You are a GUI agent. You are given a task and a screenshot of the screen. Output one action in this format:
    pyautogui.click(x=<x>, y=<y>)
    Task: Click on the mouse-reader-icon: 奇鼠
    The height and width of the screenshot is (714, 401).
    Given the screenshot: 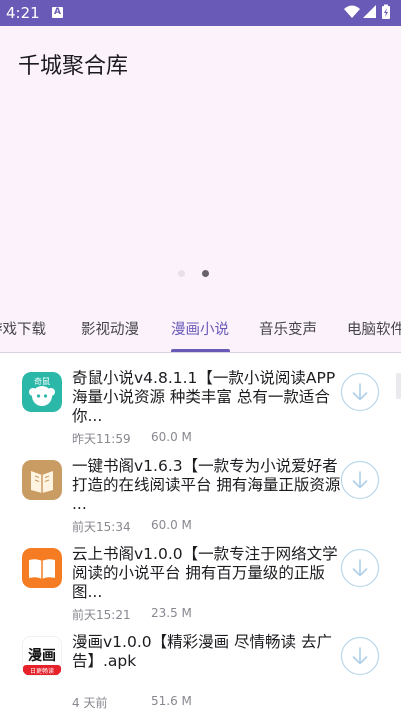 What is the action you would take?
    pyautogui.click(x=42, y=392)
    